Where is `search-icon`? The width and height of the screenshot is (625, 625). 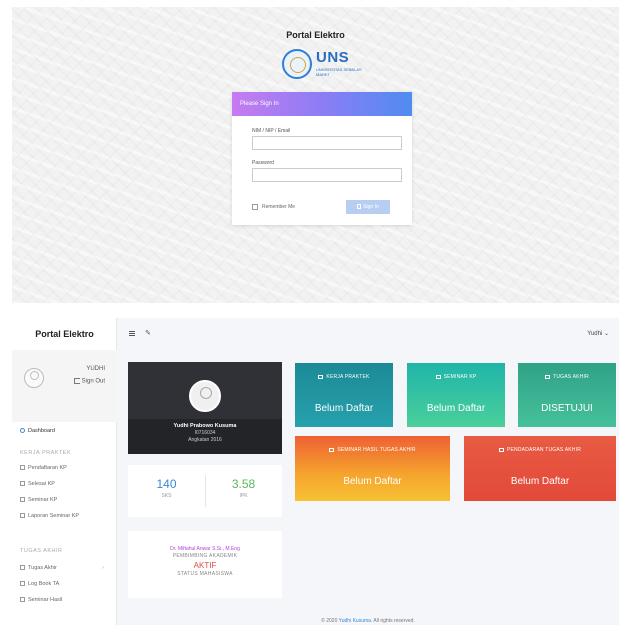
search-icon is located at coordinates (548, 376).